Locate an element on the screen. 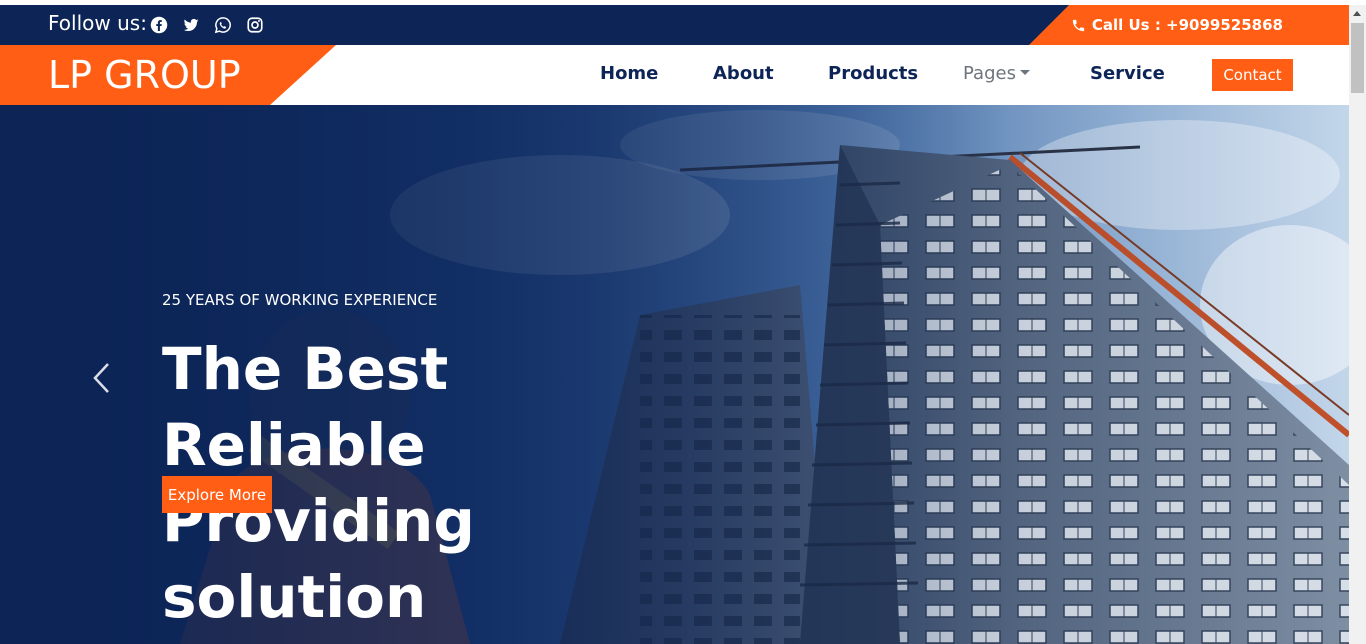  nav-products: Products is located at coordinates (873, 73).